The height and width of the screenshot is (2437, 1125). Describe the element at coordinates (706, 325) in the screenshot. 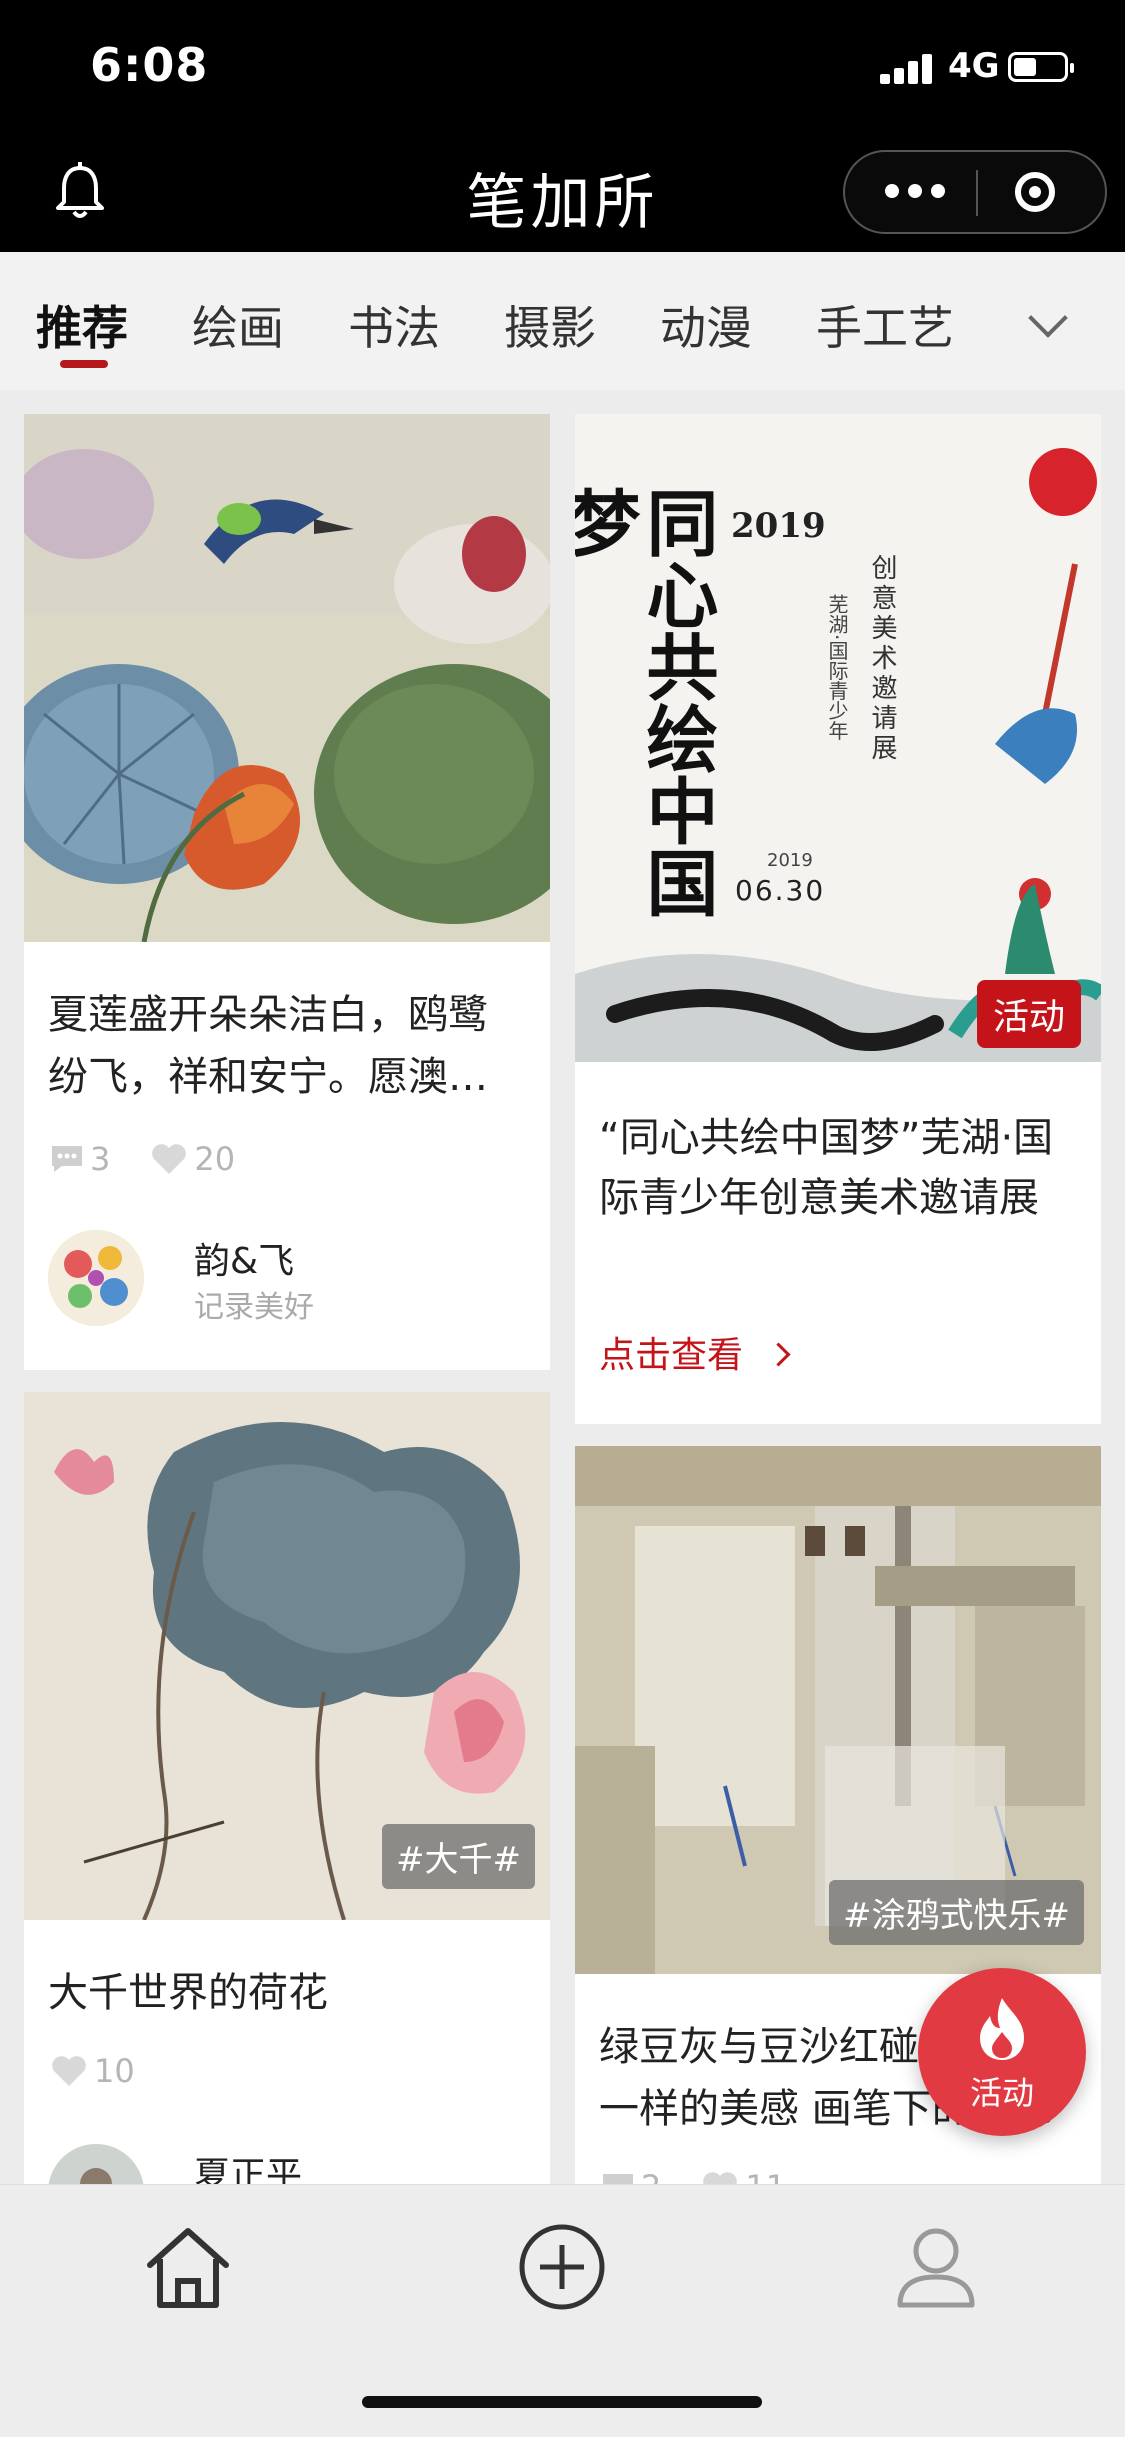

I see `tab-anime: 动漫` at that location.